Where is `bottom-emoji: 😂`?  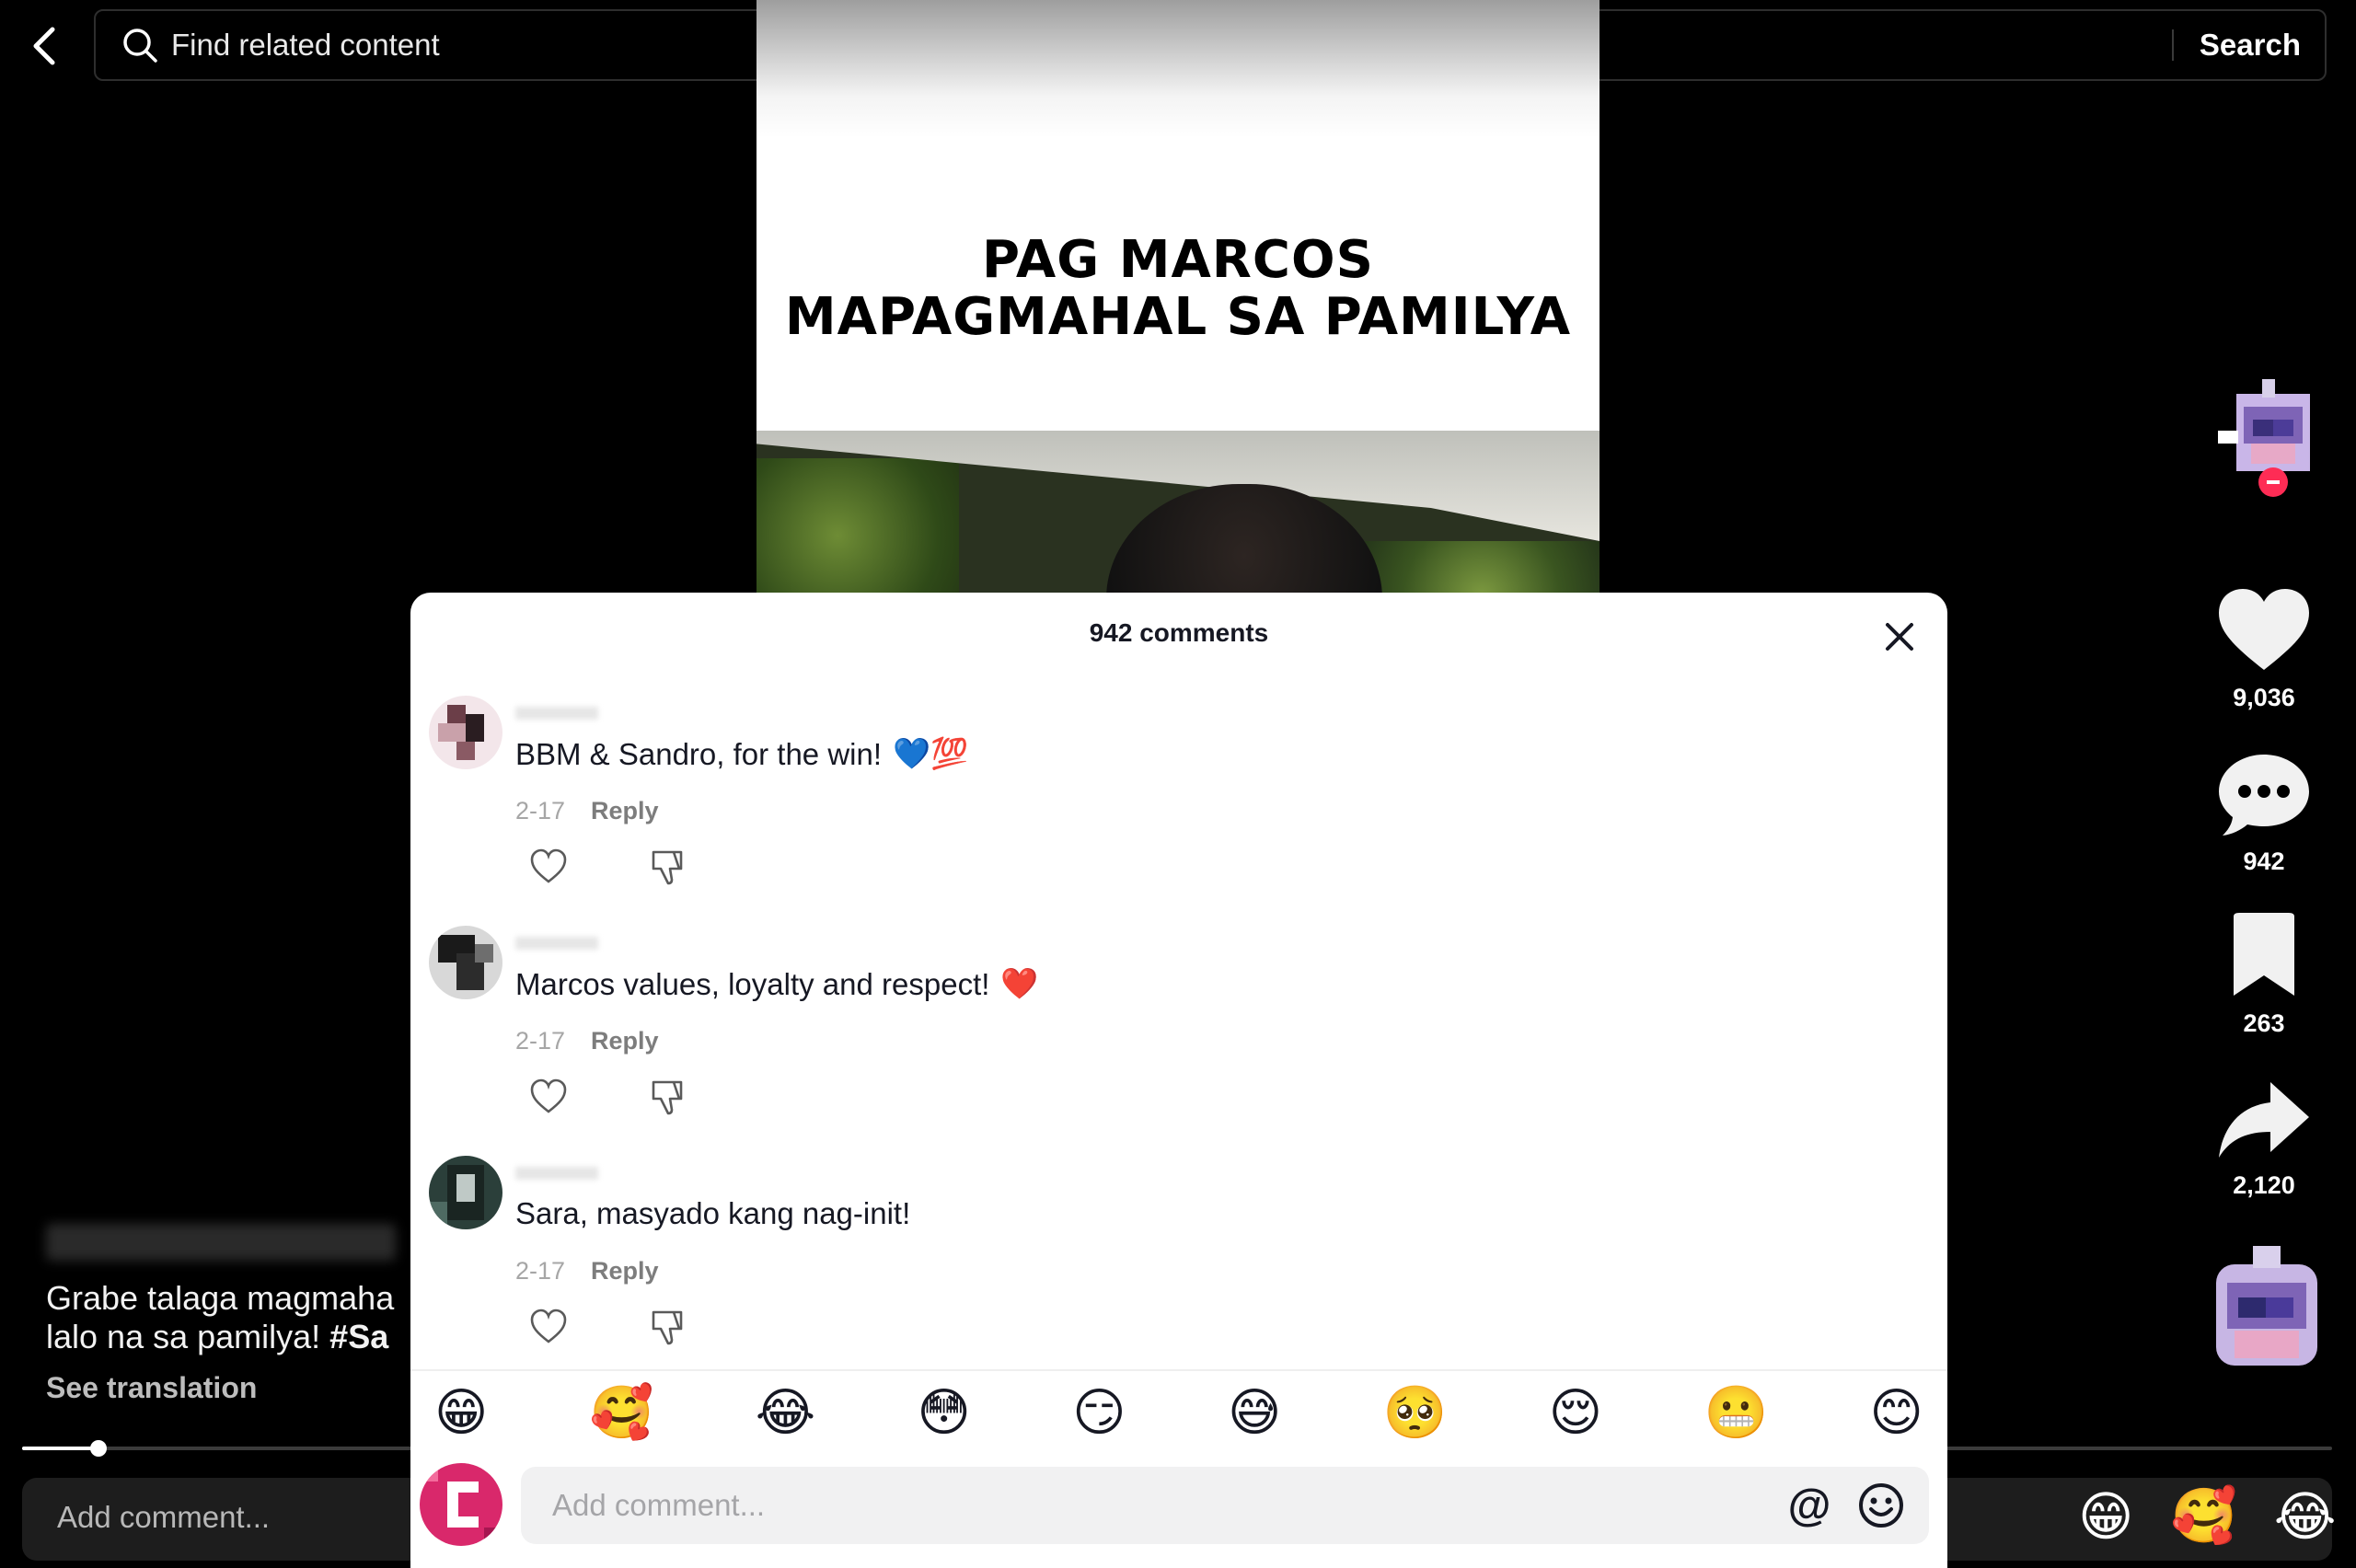 bottom-emoji: 😂 is located at coordinates (2305, 1516).